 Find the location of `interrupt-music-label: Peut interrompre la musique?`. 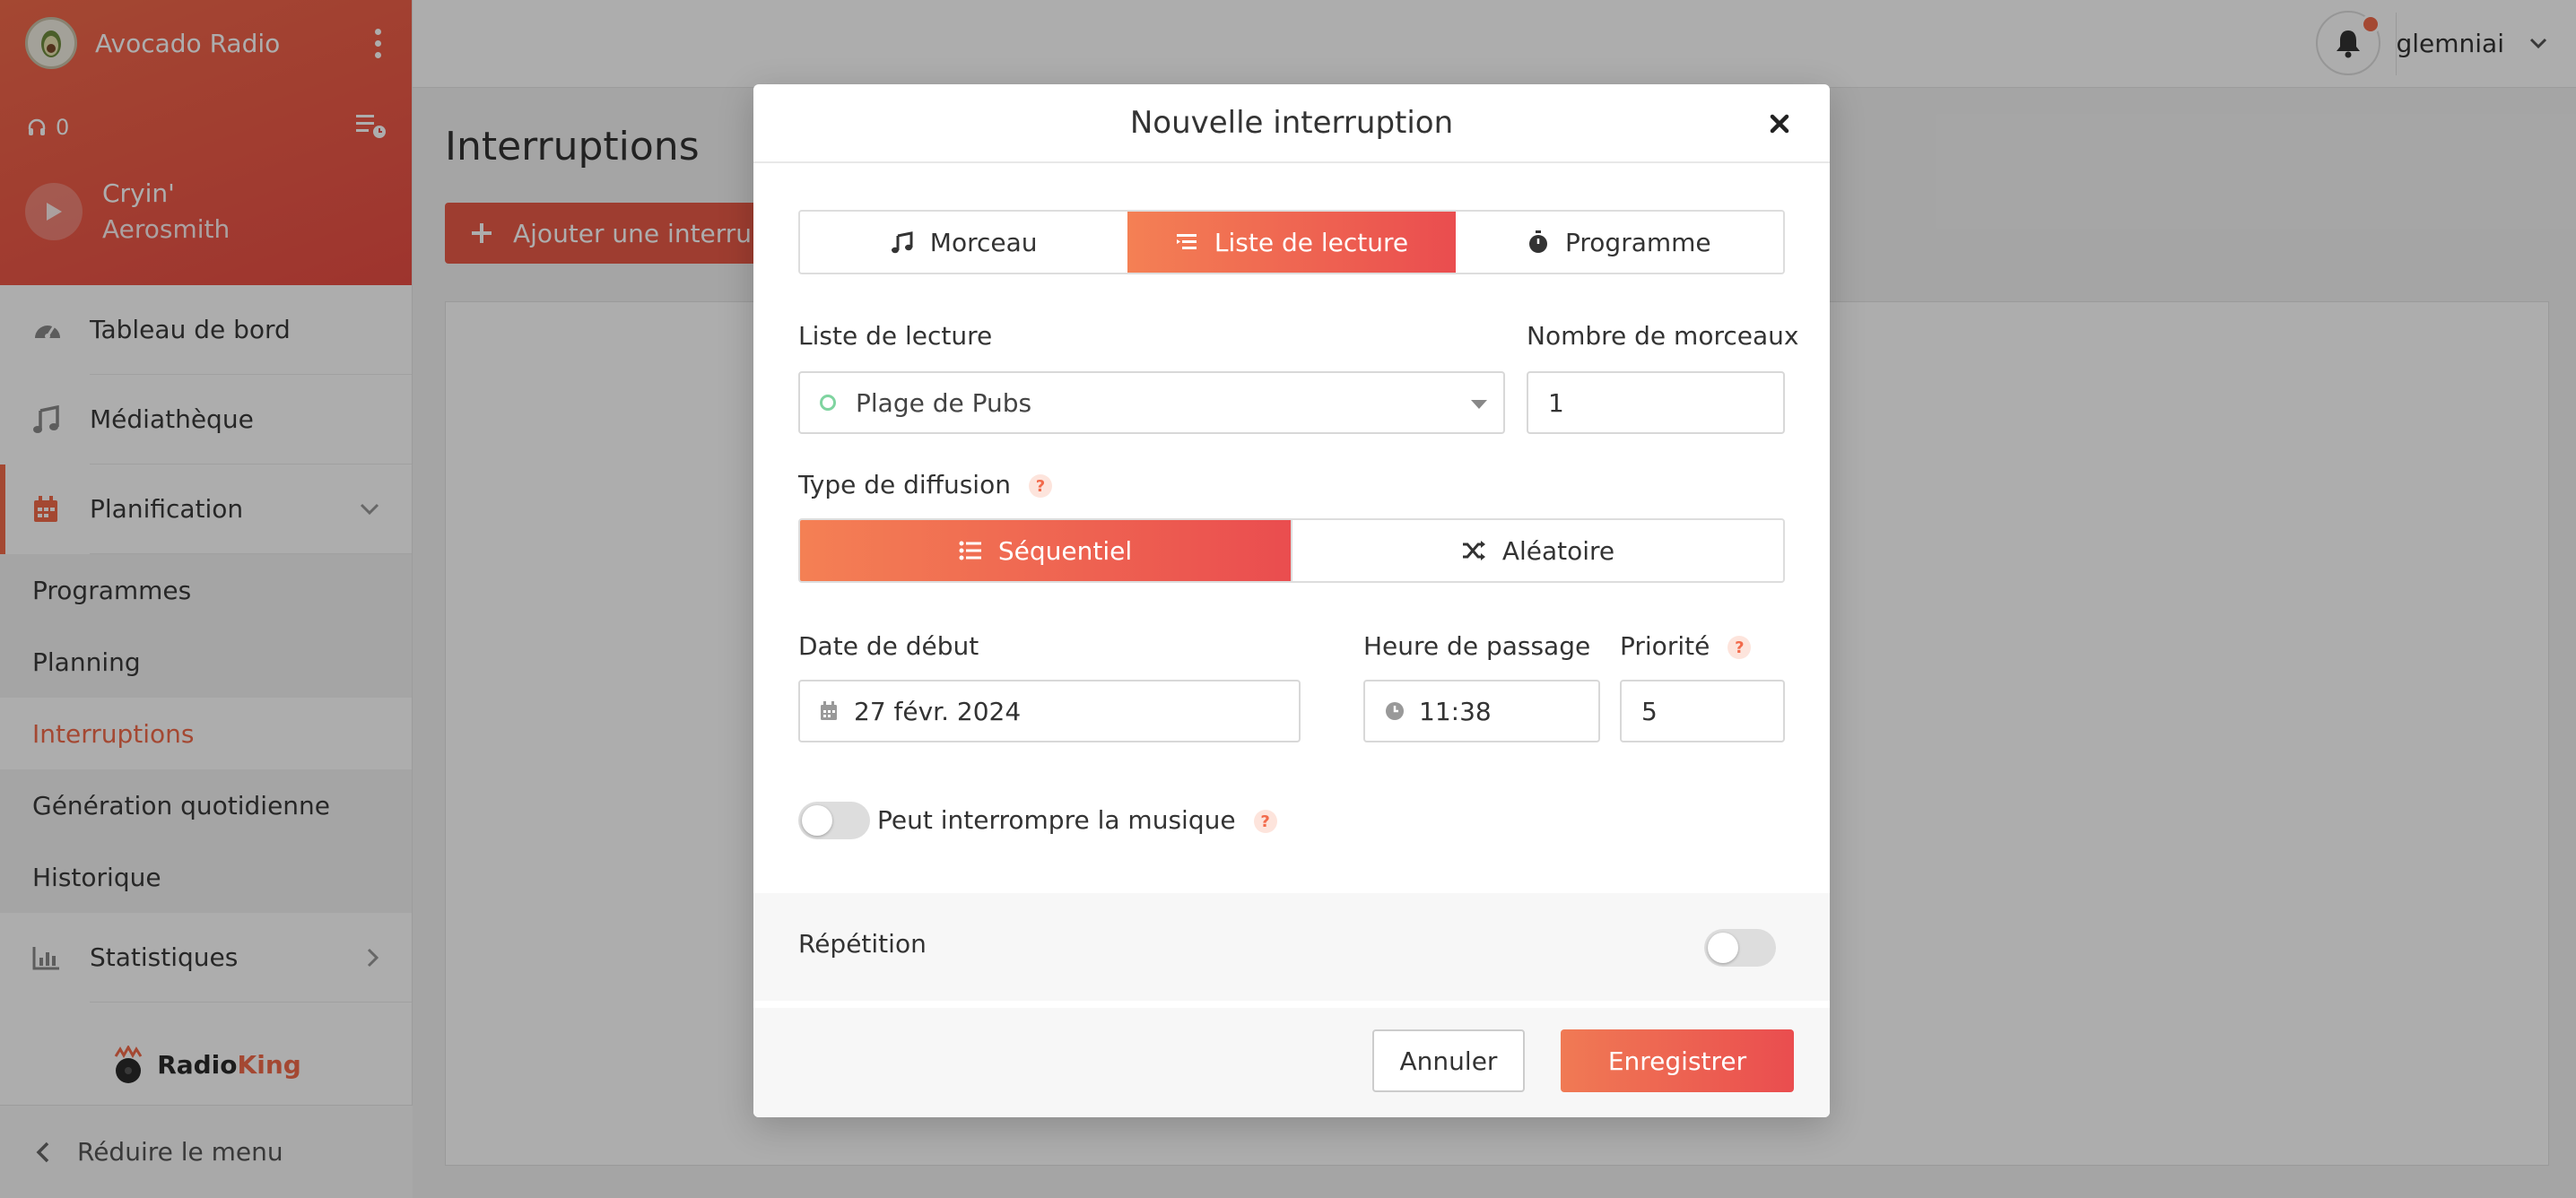

interrupt-music-label: Peut interrompre la musique? is located at coordinates (1077, 820).